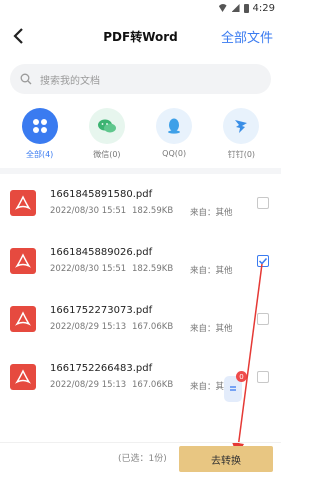  What do you see at coordinates (140, 8) in the screenshot?
I see `status-bar: 4:29` at bounding box center [140, 8].